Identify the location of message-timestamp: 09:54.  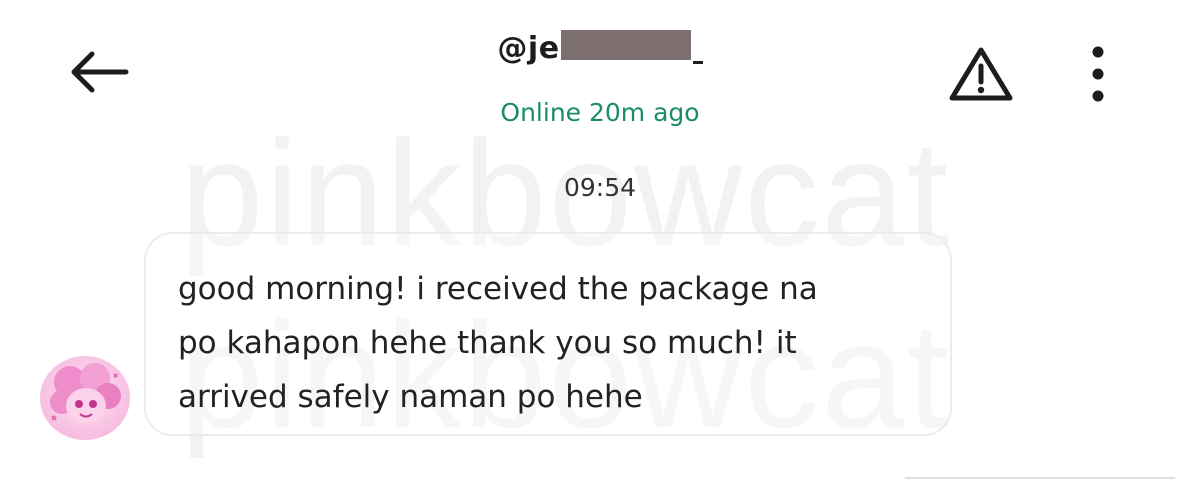
(600, 187).